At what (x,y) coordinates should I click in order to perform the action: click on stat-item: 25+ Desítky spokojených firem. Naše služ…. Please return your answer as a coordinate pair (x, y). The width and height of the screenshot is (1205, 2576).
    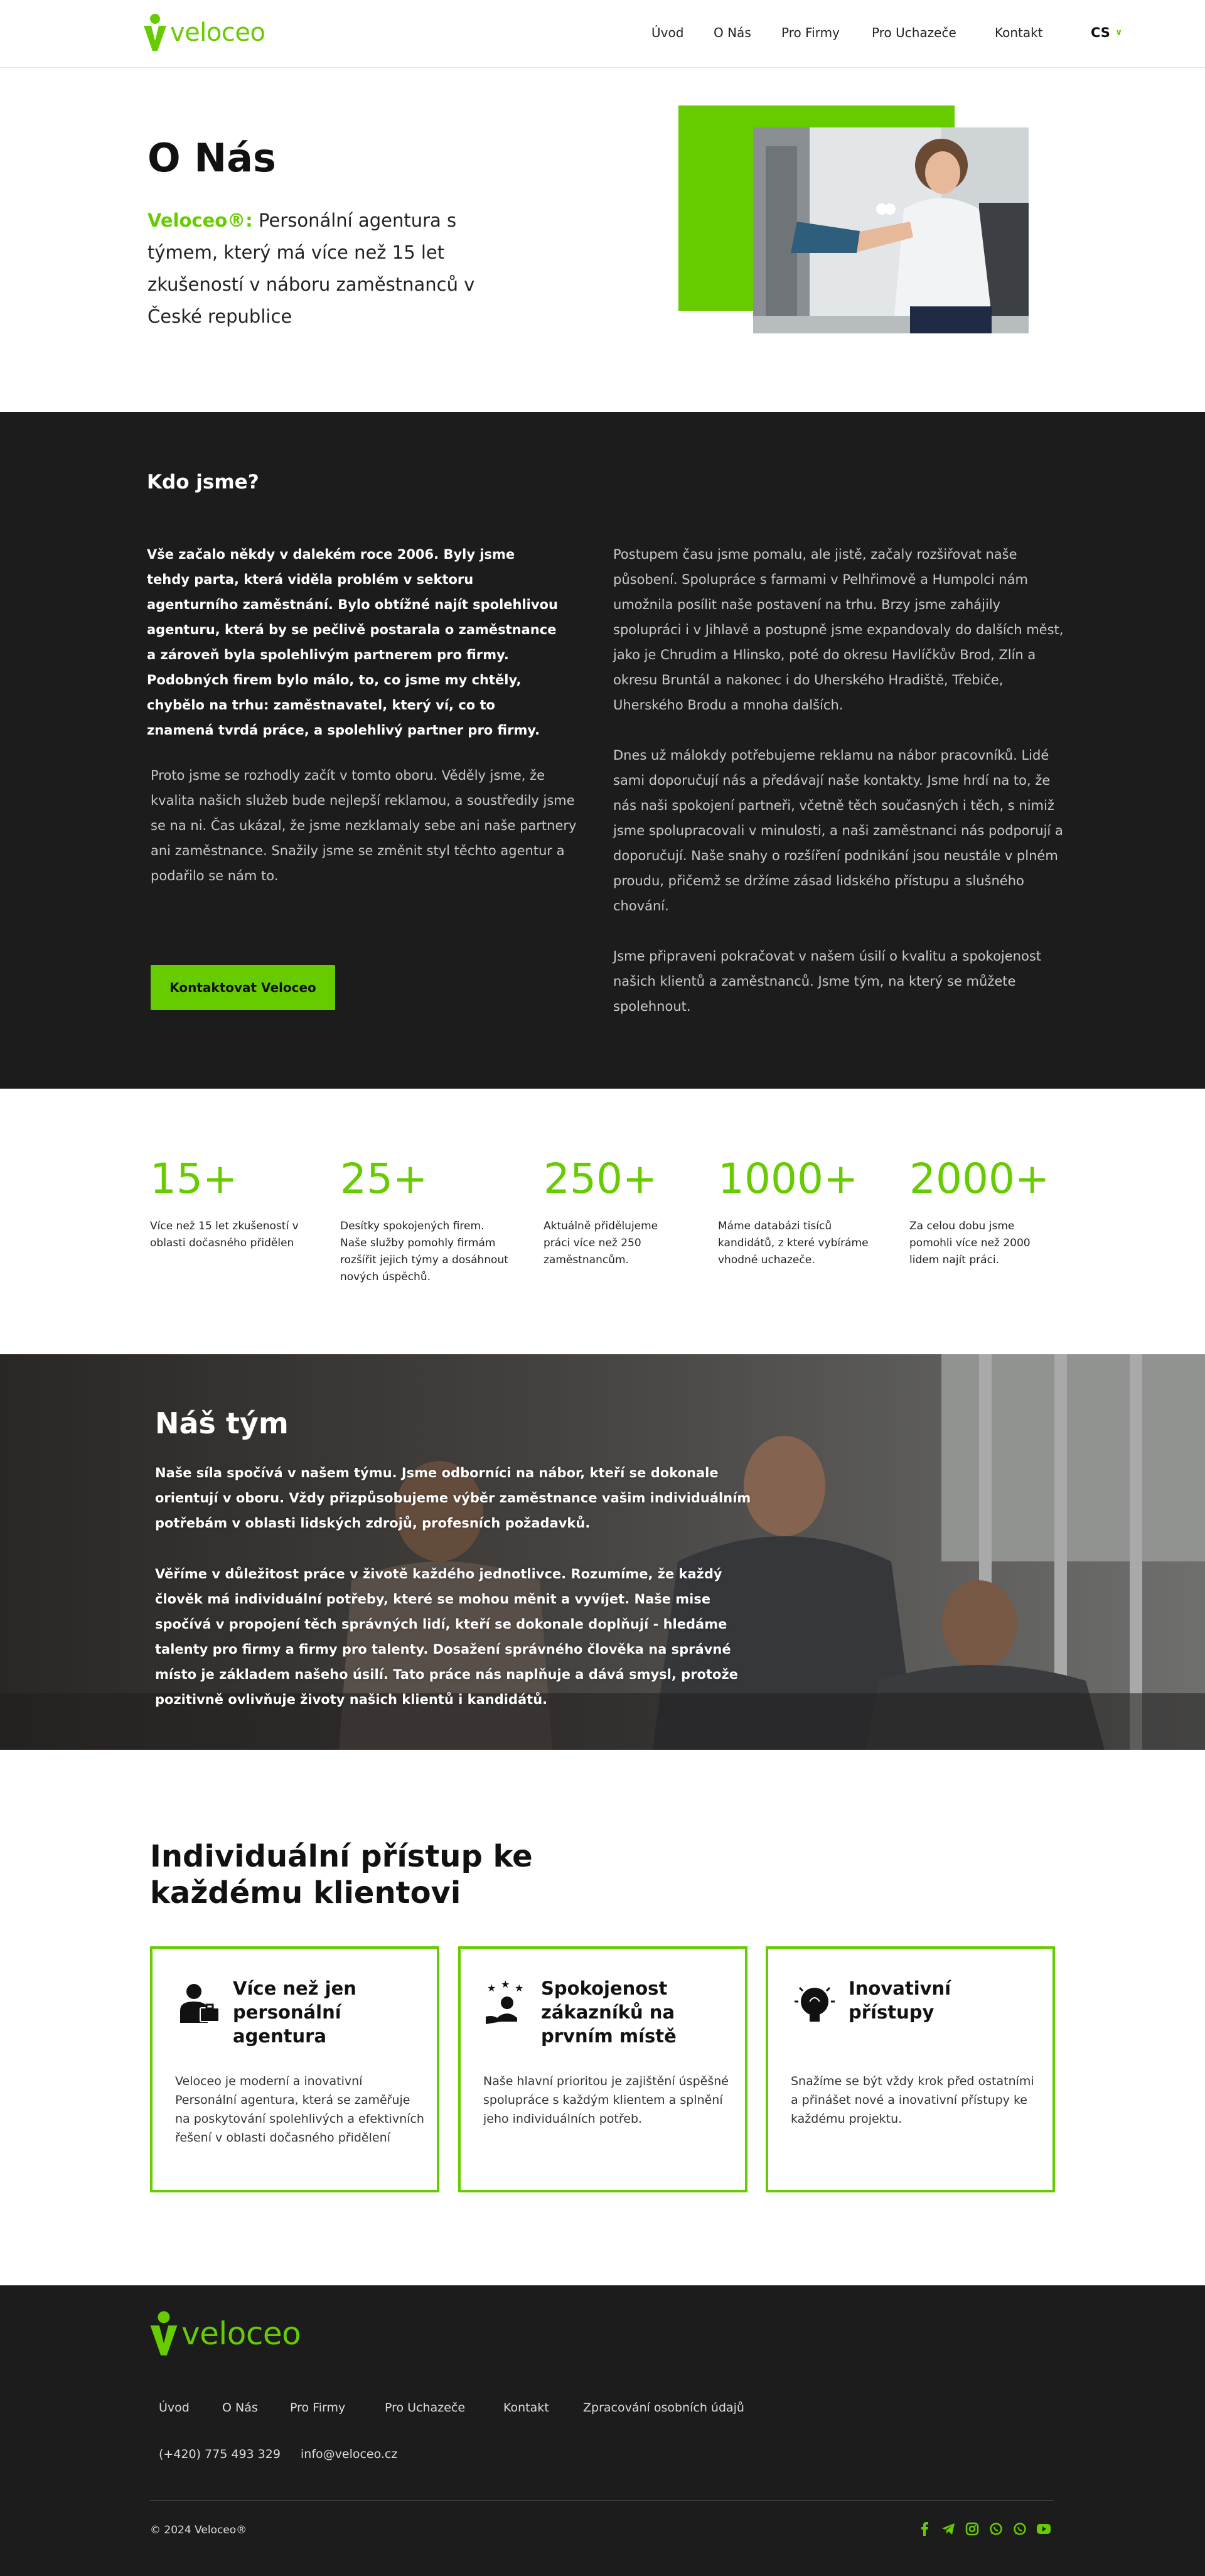
    Looking at the image, I should click on (425, 1220).